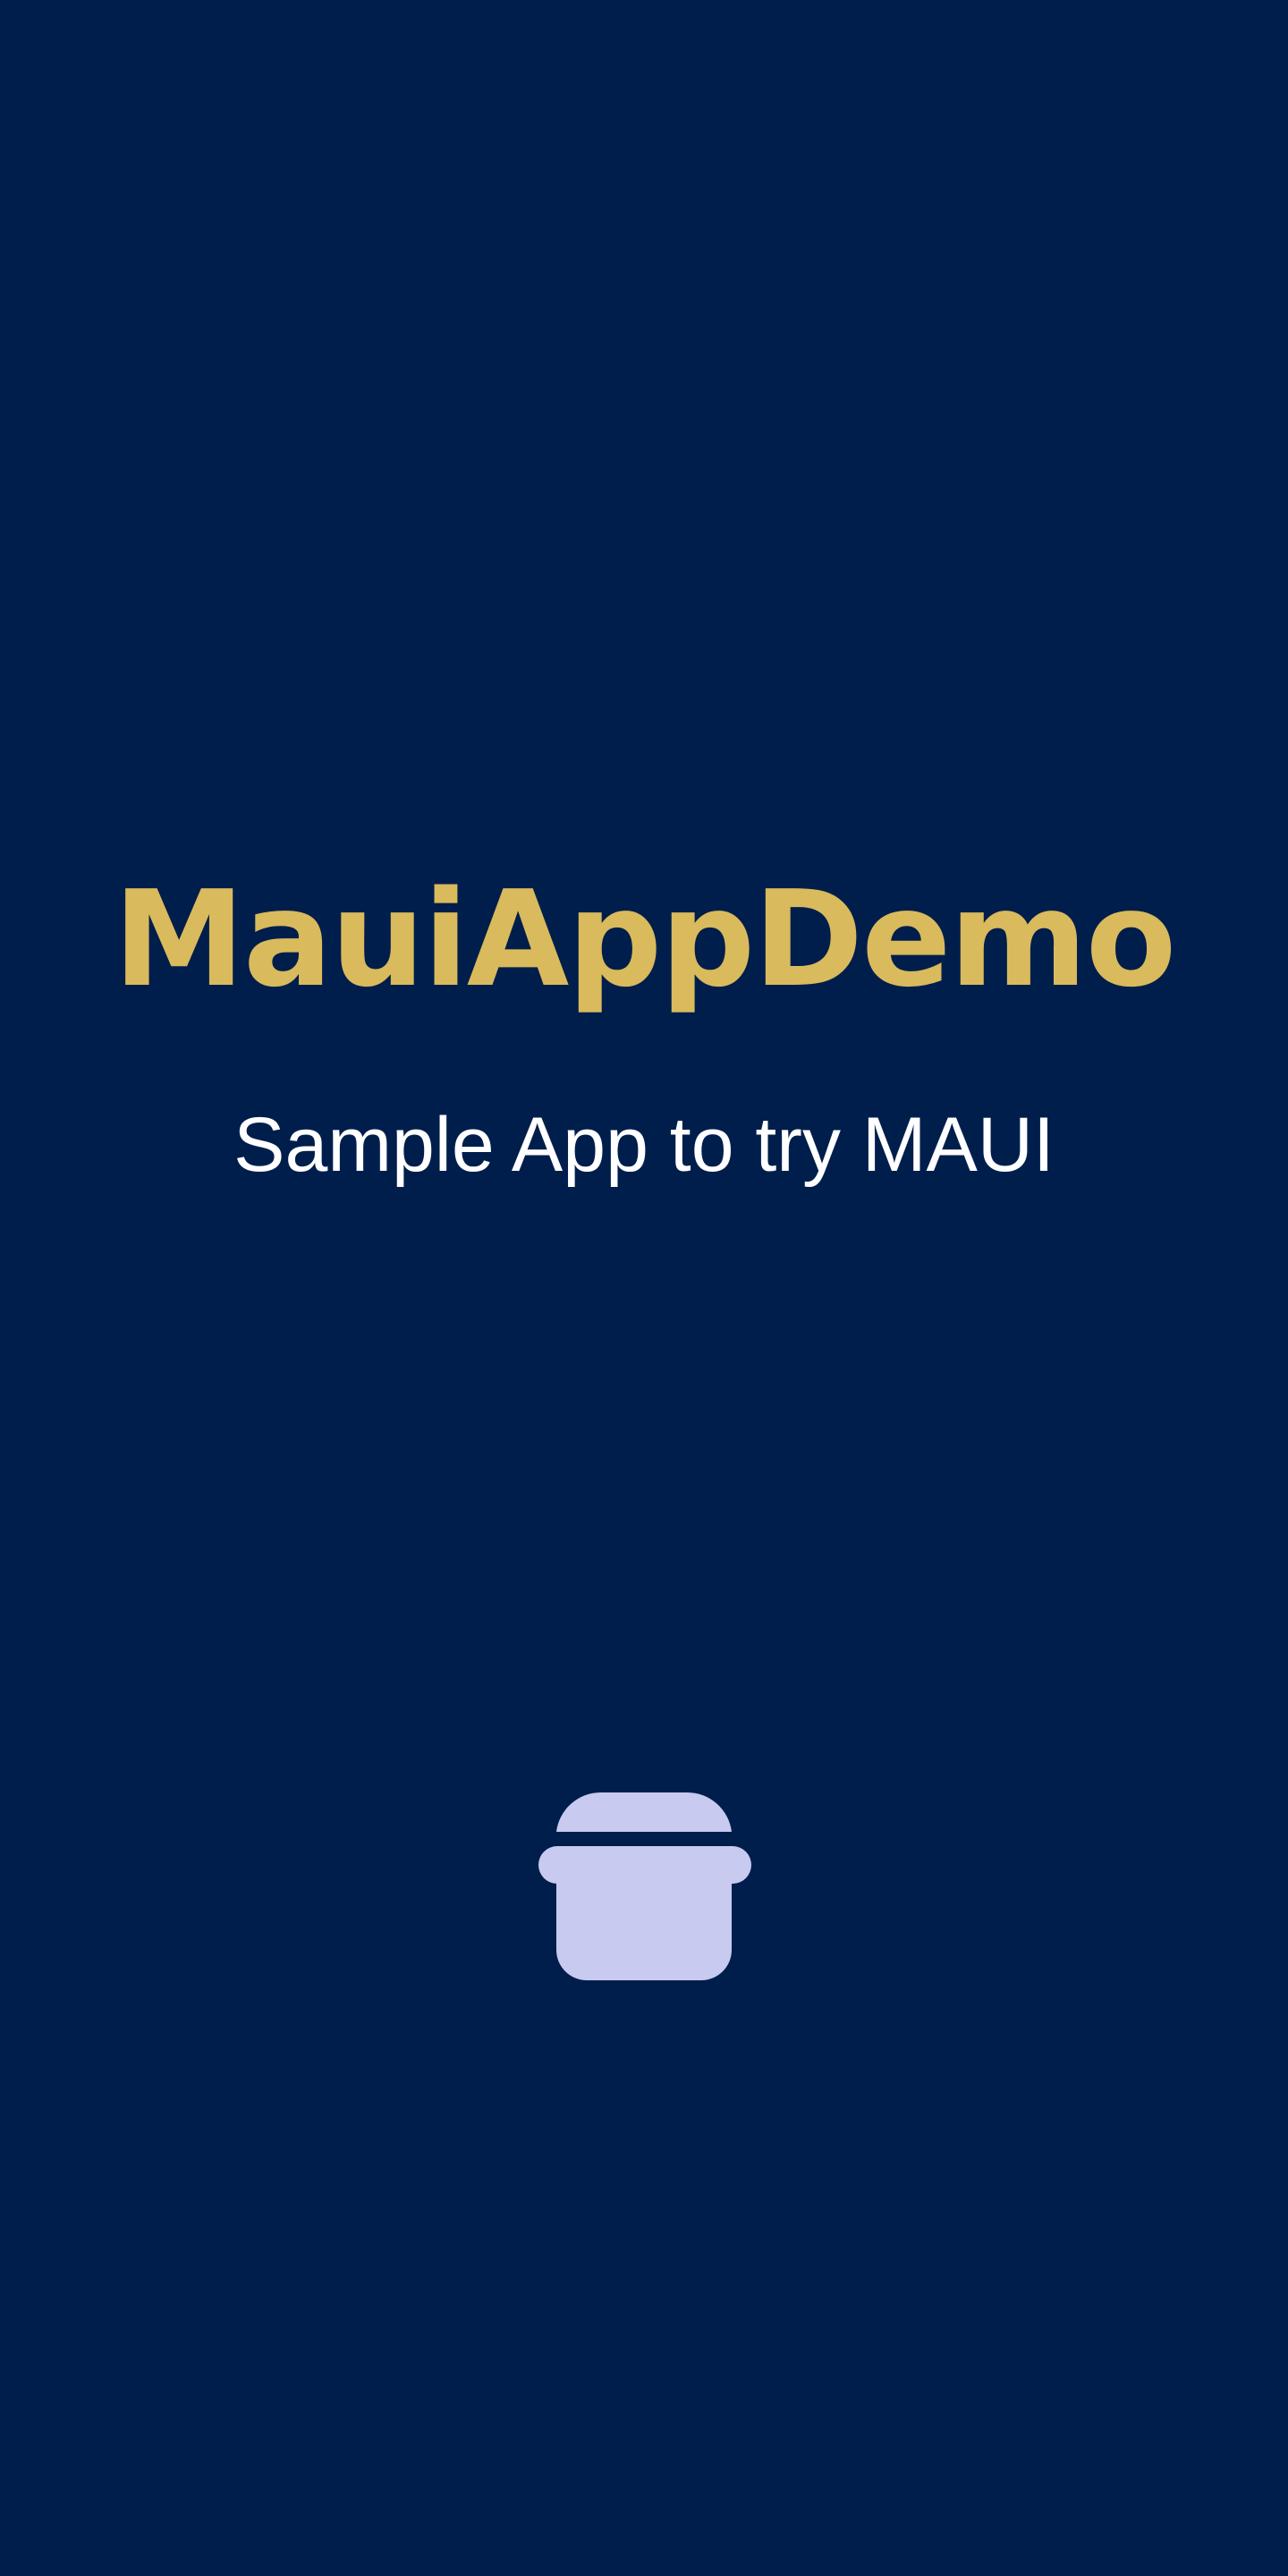 The height and width of the screenshot is (2576, 1288). Describe the element at coordinates (645, 1885) in the screenshot. I see `cooking-pot-icon` at that location.